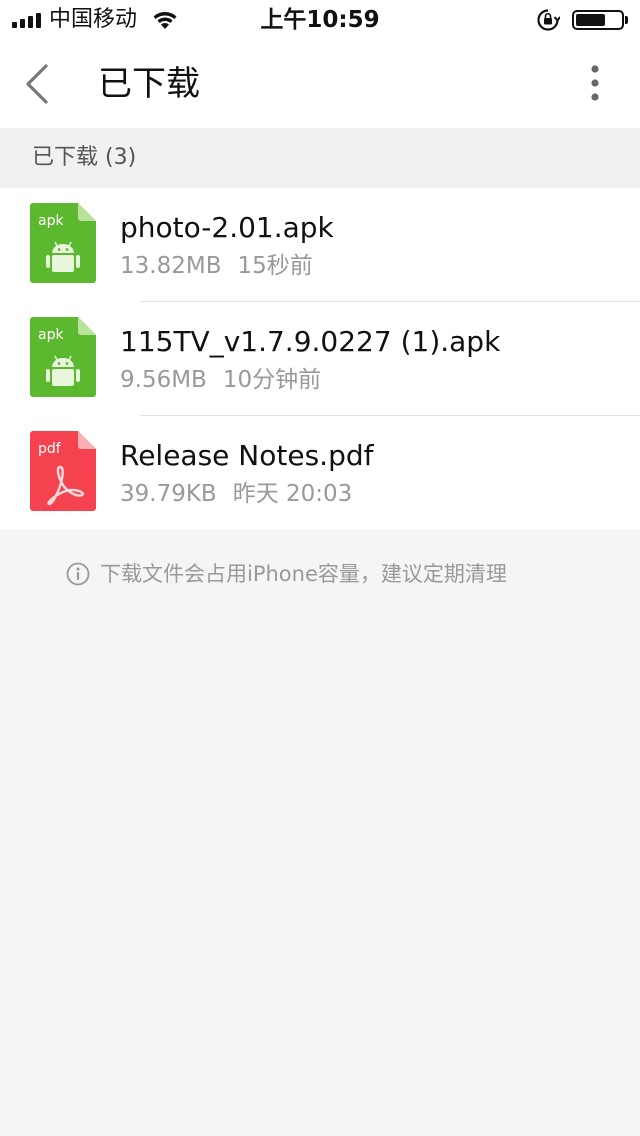  What do you see at coordinates (149, 84) in the screenshot?
I see `page-title: 已下载` at bounding box center [149, 84].